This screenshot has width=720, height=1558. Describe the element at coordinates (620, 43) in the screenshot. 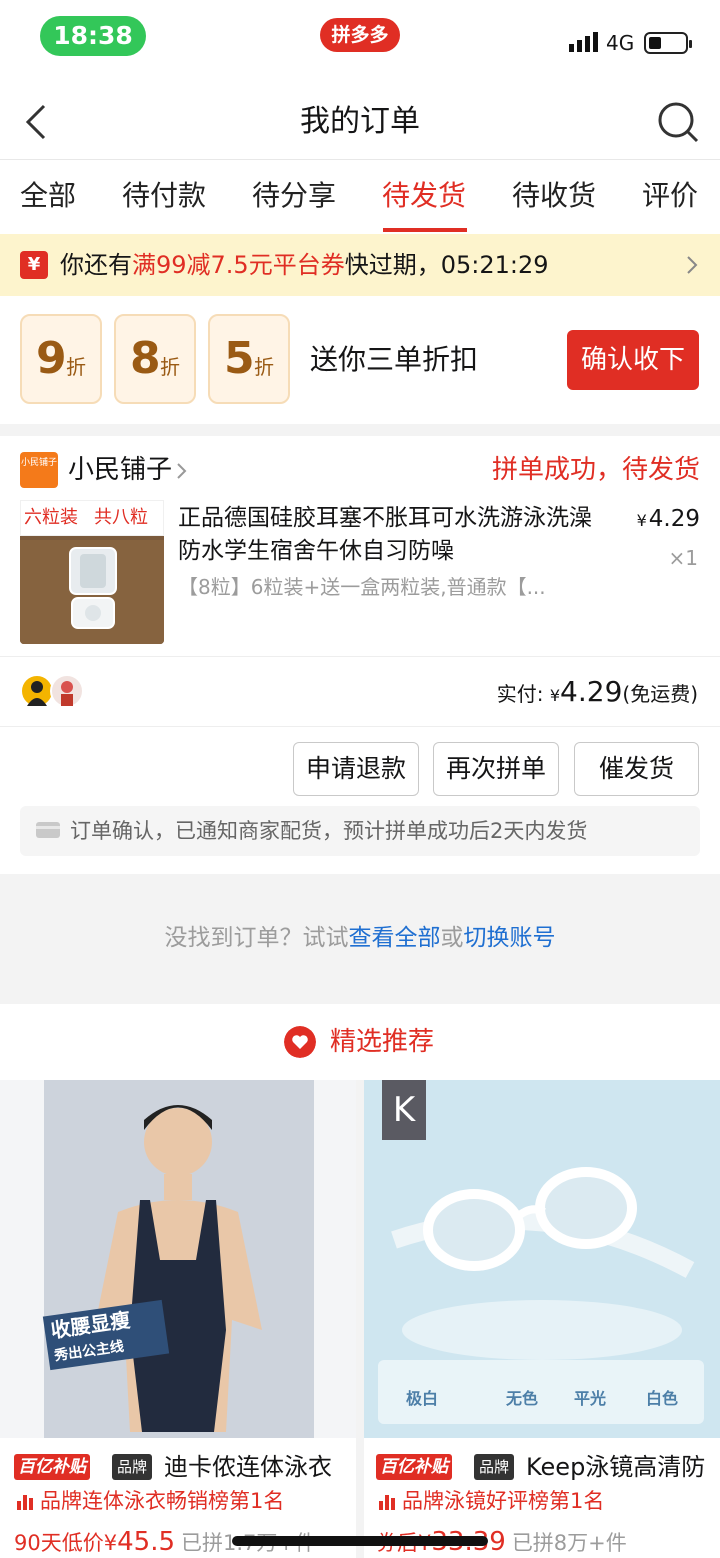

I see `network-type: 4G` at that location.